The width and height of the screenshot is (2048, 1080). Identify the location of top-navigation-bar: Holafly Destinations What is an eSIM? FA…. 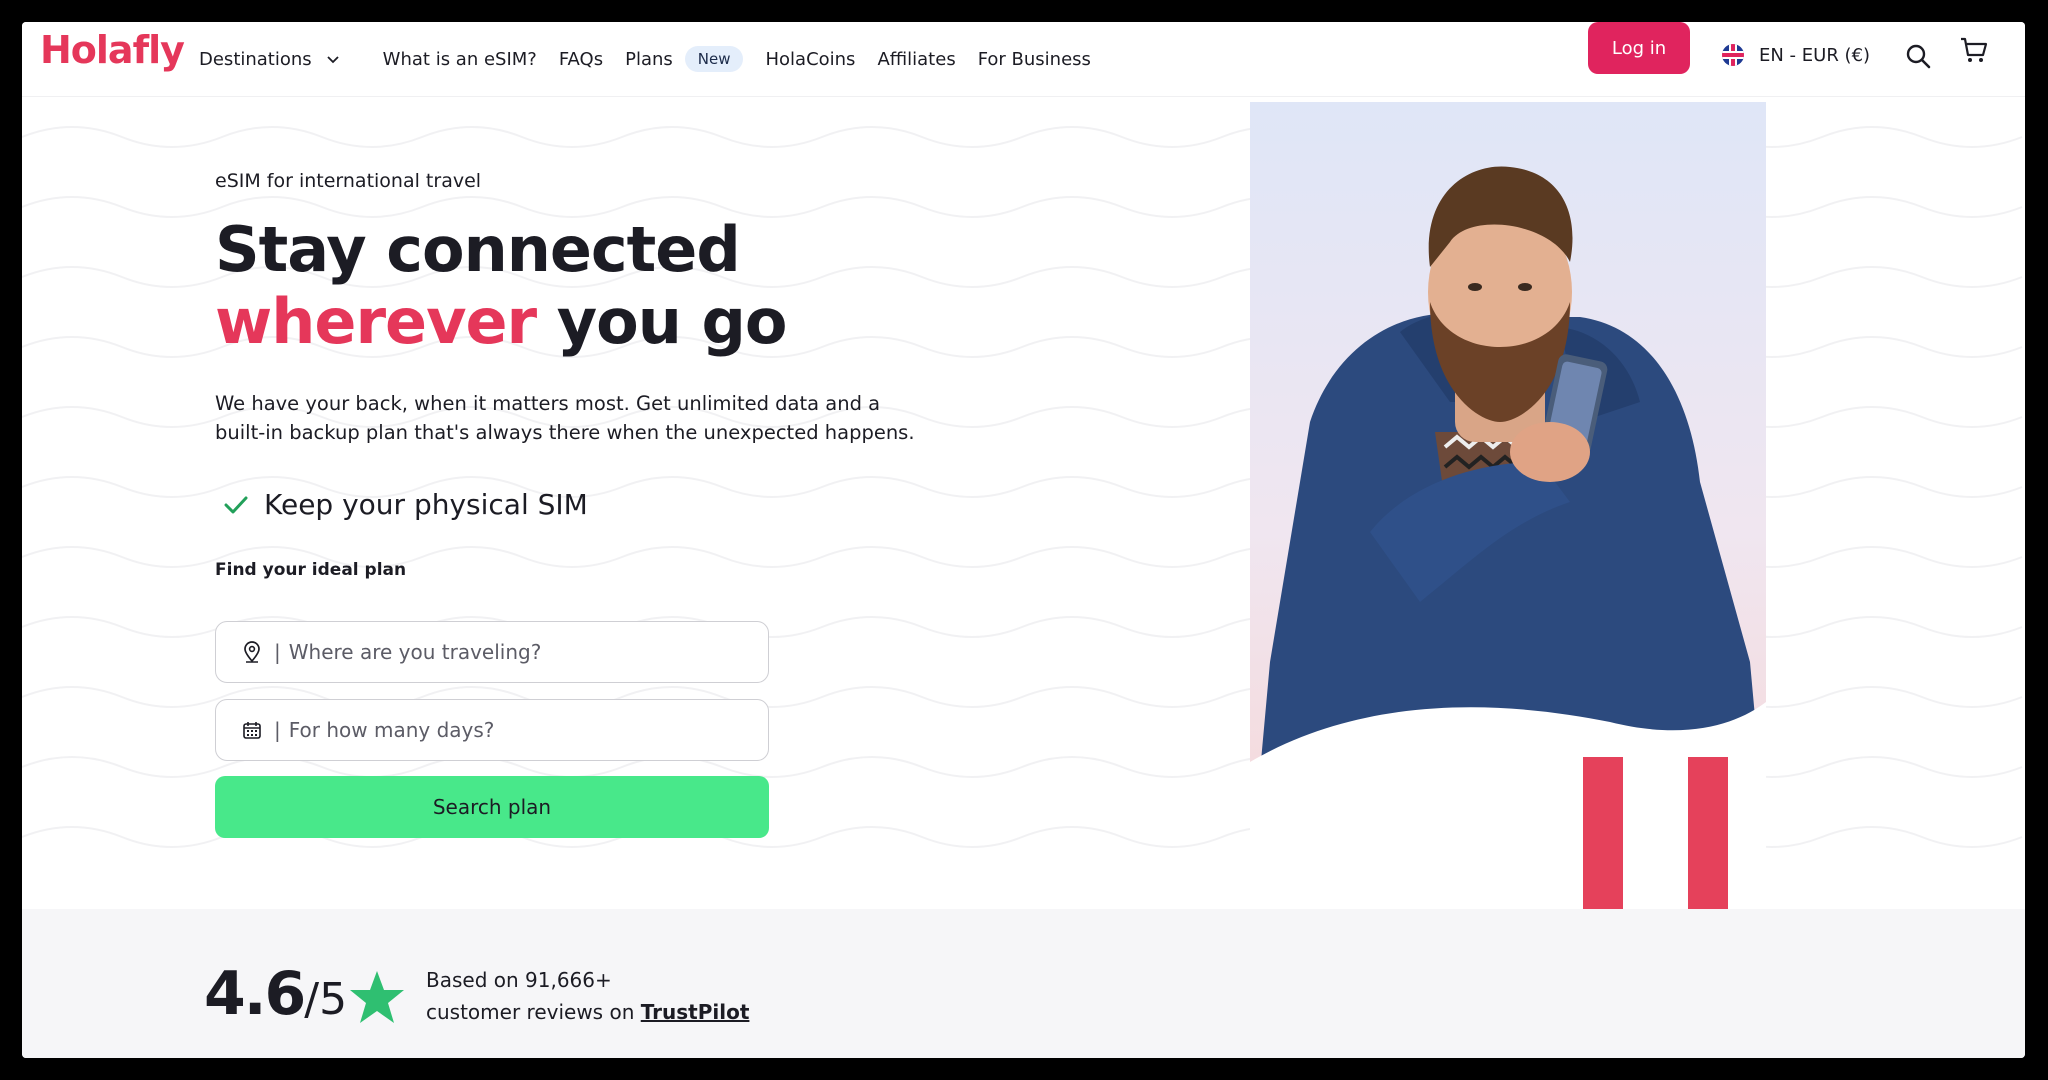
(1023, 59).